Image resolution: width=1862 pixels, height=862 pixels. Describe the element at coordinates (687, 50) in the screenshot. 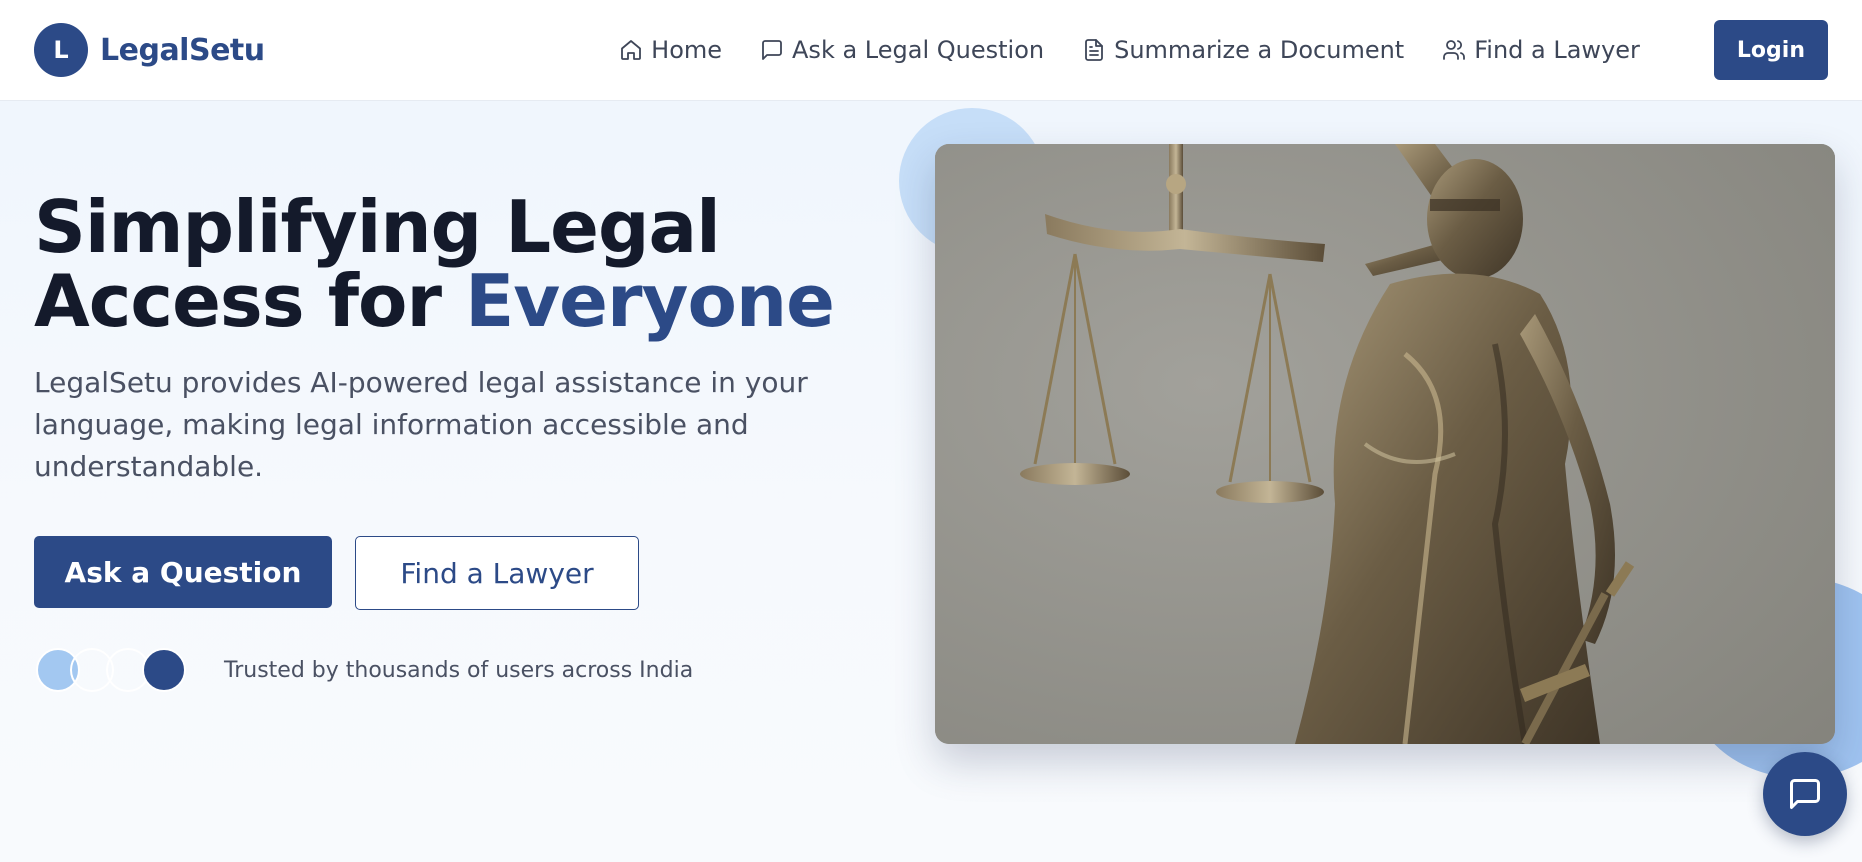

I see `nav-item-label: Home` at that location.